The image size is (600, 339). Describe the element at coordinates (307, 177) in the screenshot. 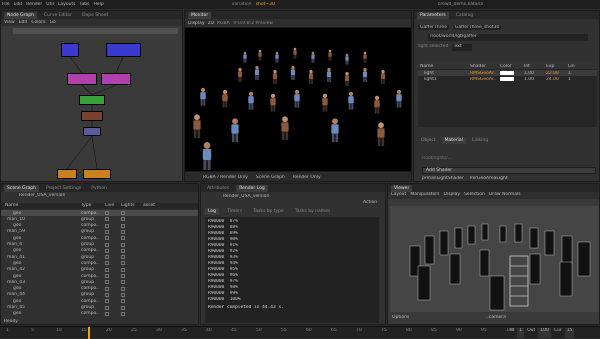

I see `monitor-footer-right: Render Only` at that location.